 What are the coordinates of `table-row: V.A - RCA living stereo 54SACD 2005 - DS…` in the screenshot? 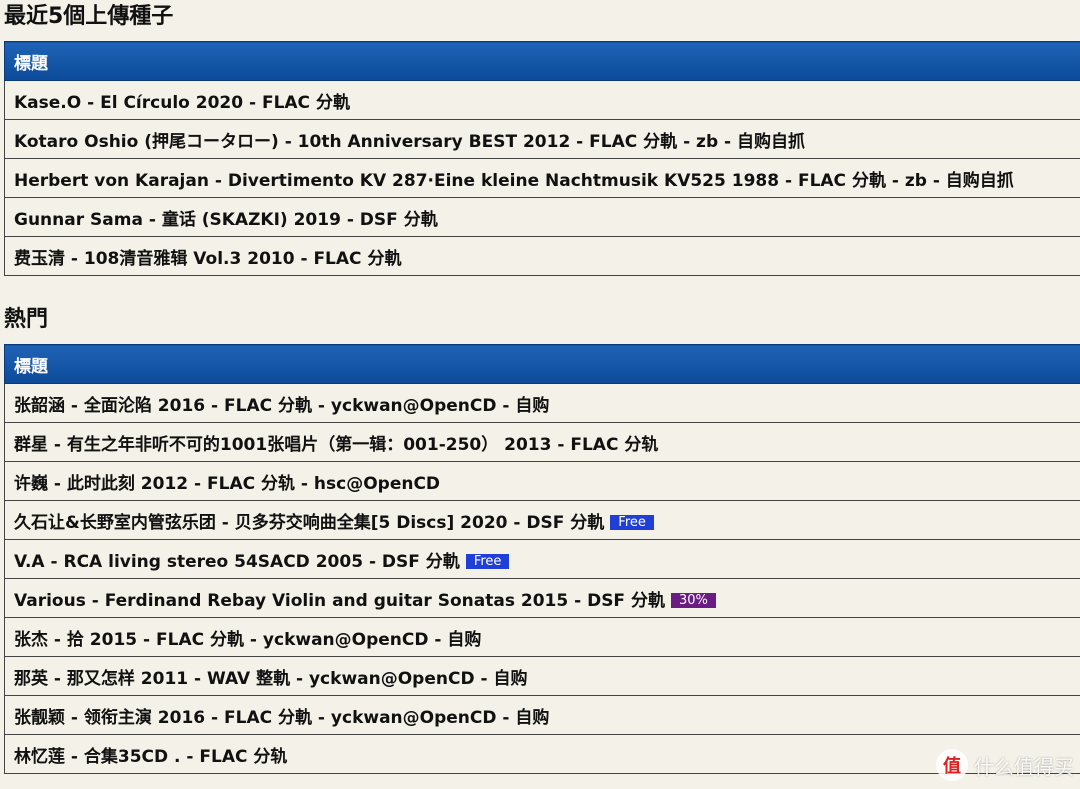 It's located at (542, 559).